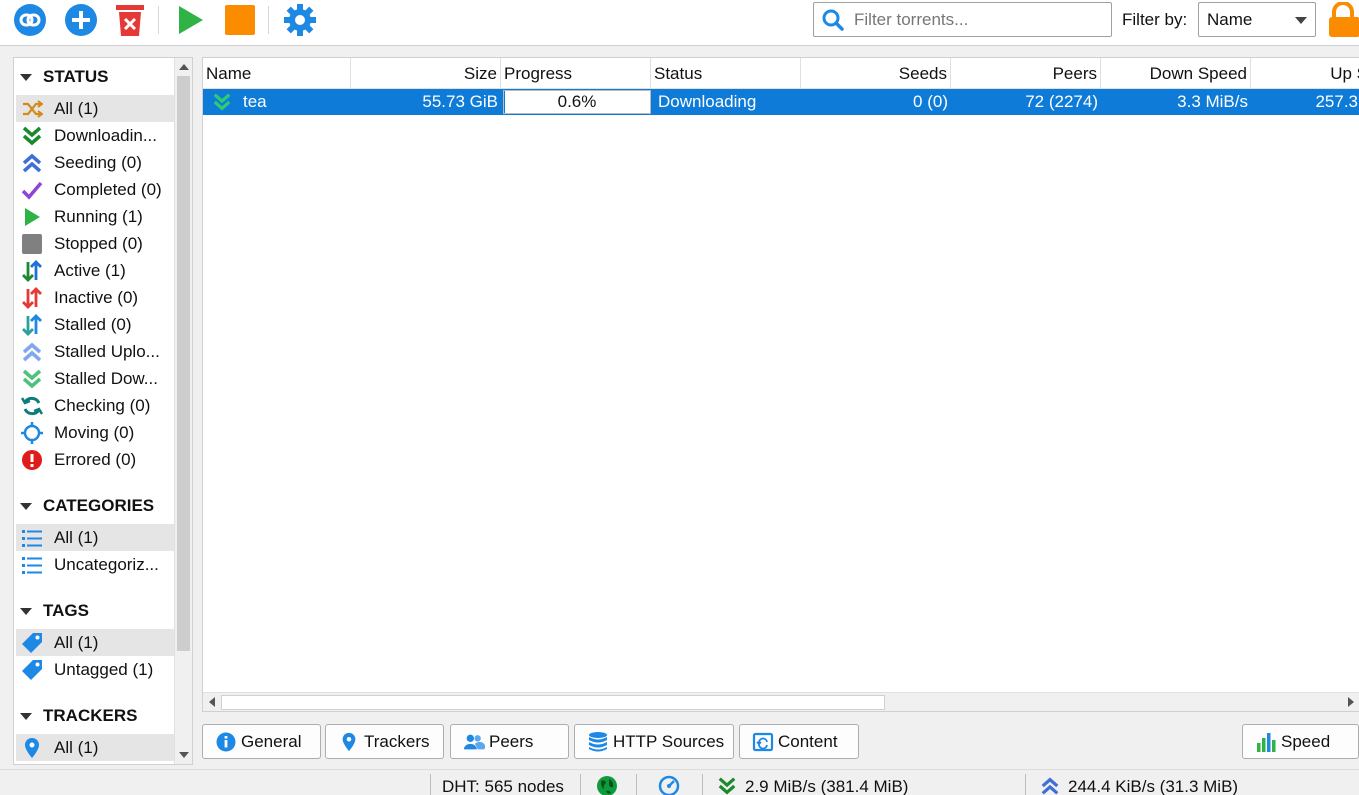  Describe the element at coordinates (78, 716) in the screenshot. I see `trackers-header: TRACKERS` at that location.